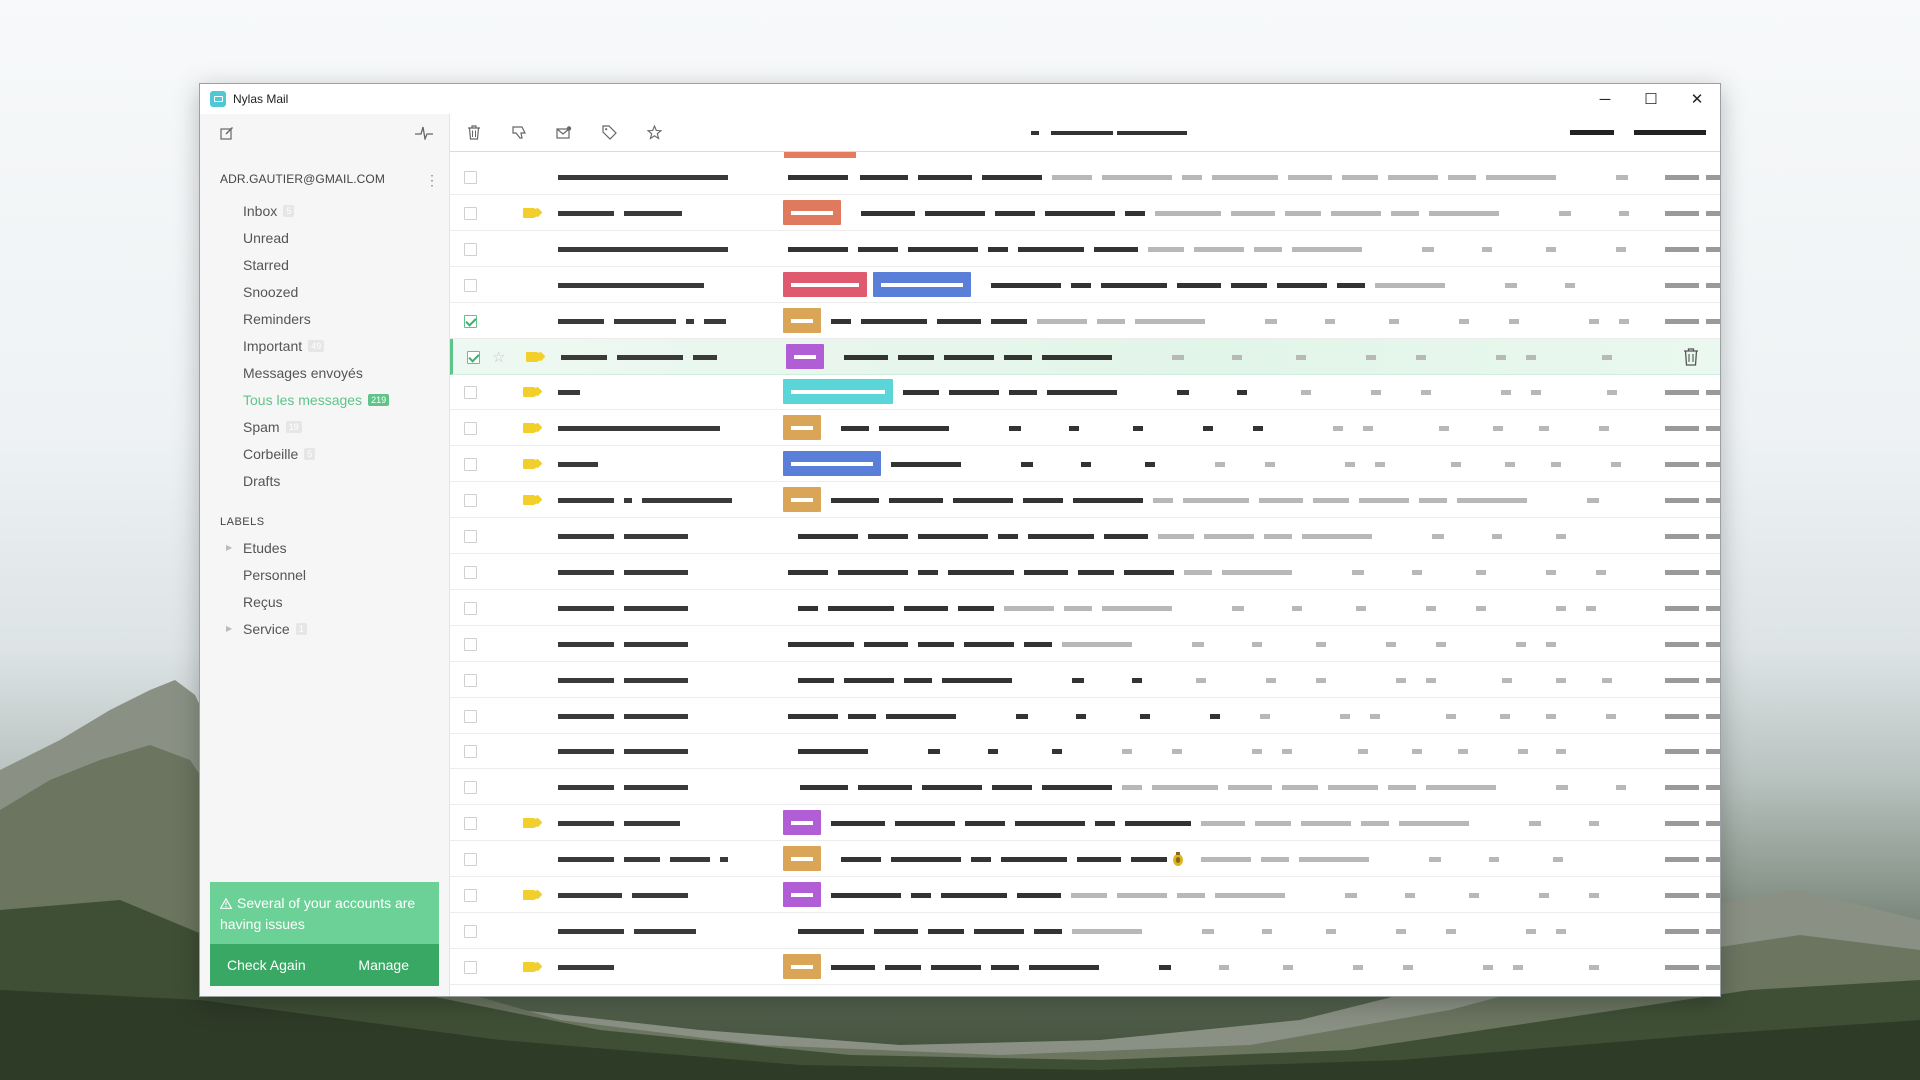 The height and width of the screenshot is (1080, 1920). What do you see at coordinates (1178, 859) in the screenshot?
I see `attachment-icon` at bounding box center [1178, 859].